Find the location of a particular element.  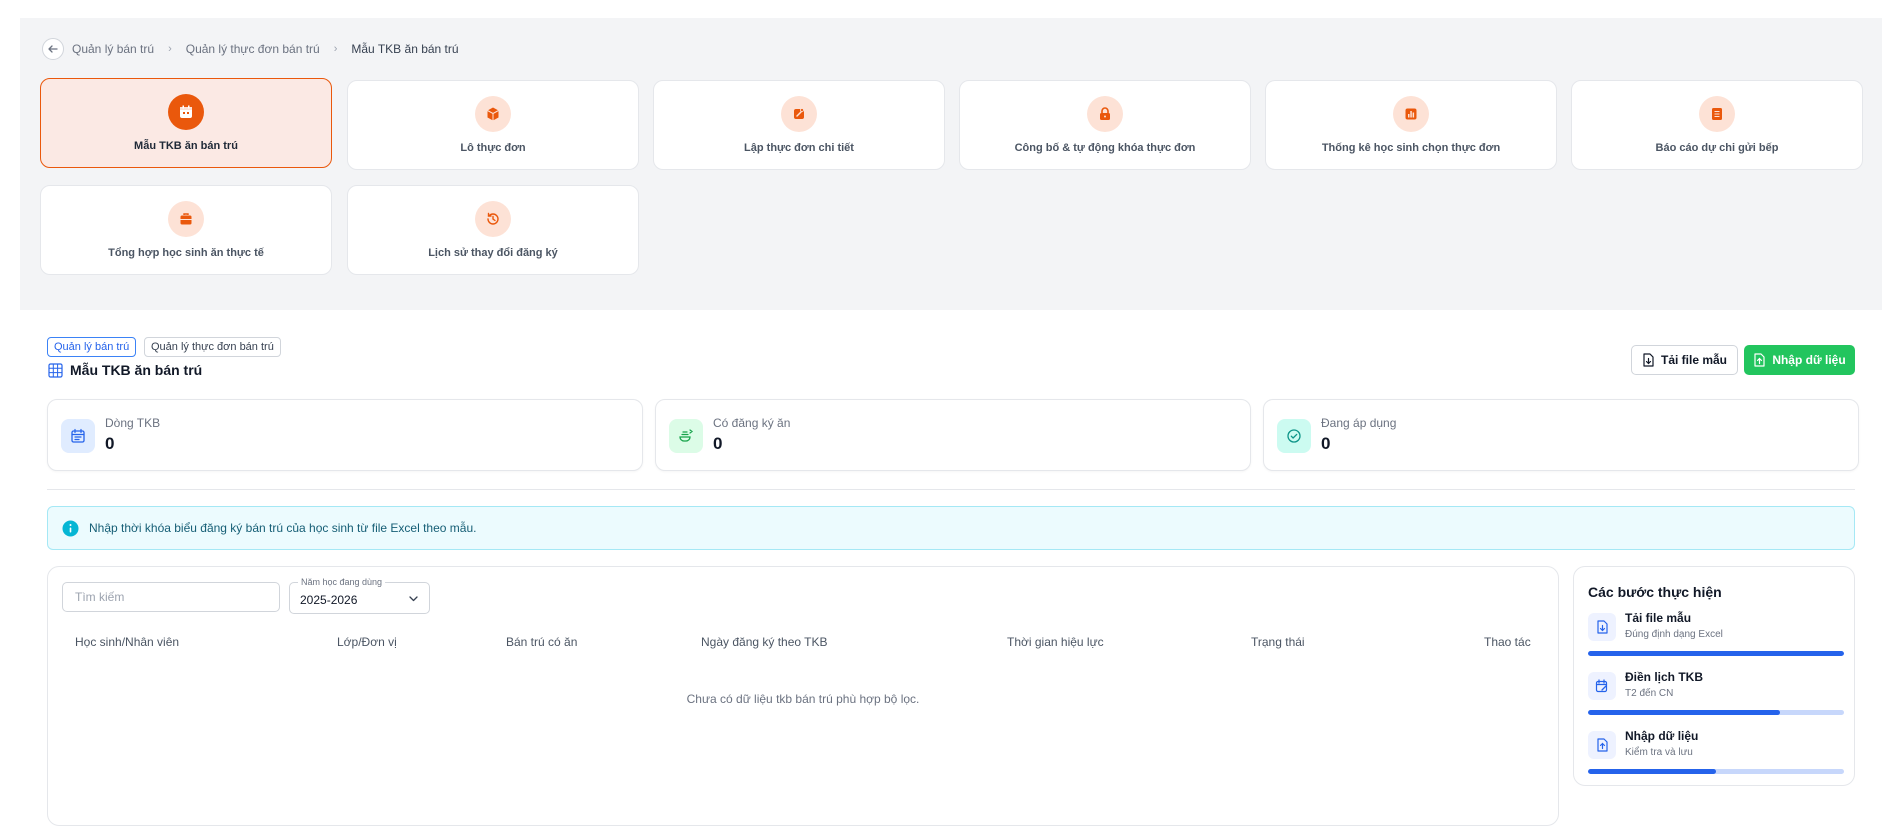

table-grid-icon is located at coordinates (55, 370).